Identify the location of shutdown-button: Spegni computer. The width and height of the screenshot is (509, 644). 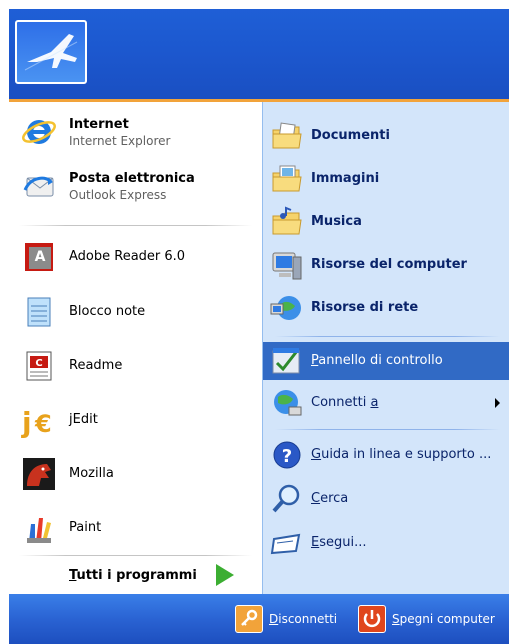
(426, 619).